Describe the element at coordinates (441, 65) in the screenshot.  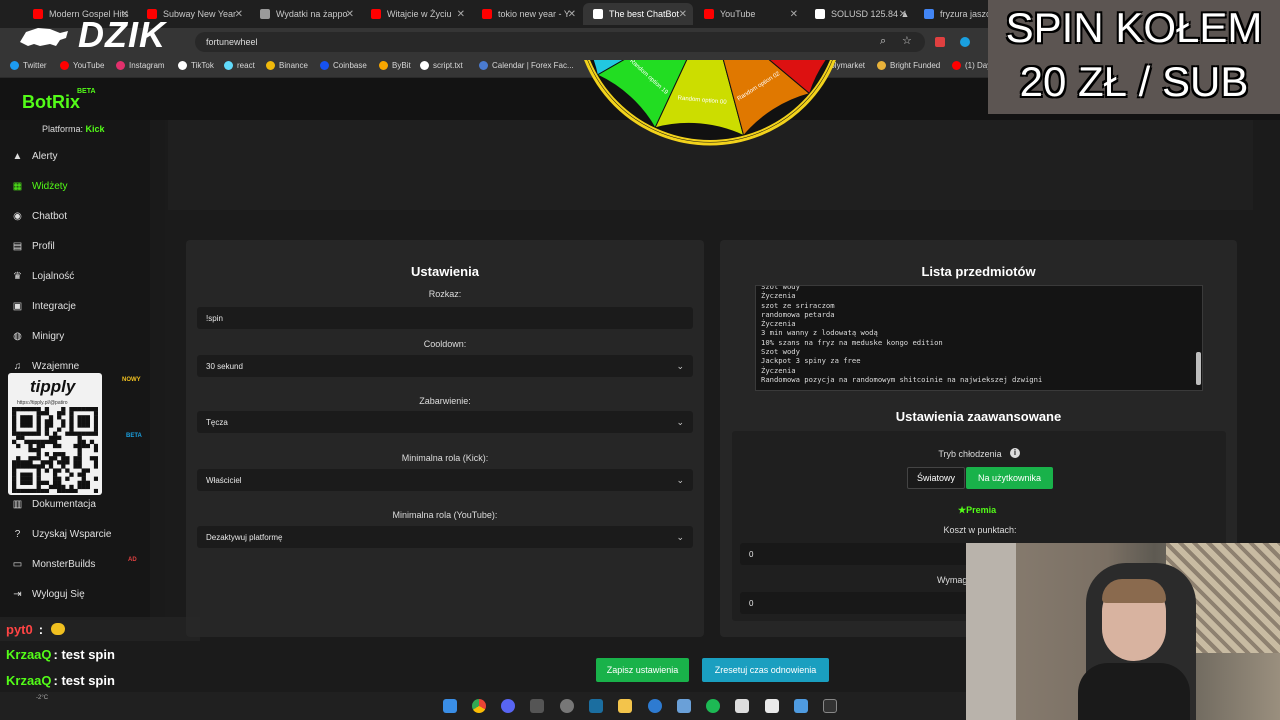
I see `bookmark-item: script.txt` at that location.